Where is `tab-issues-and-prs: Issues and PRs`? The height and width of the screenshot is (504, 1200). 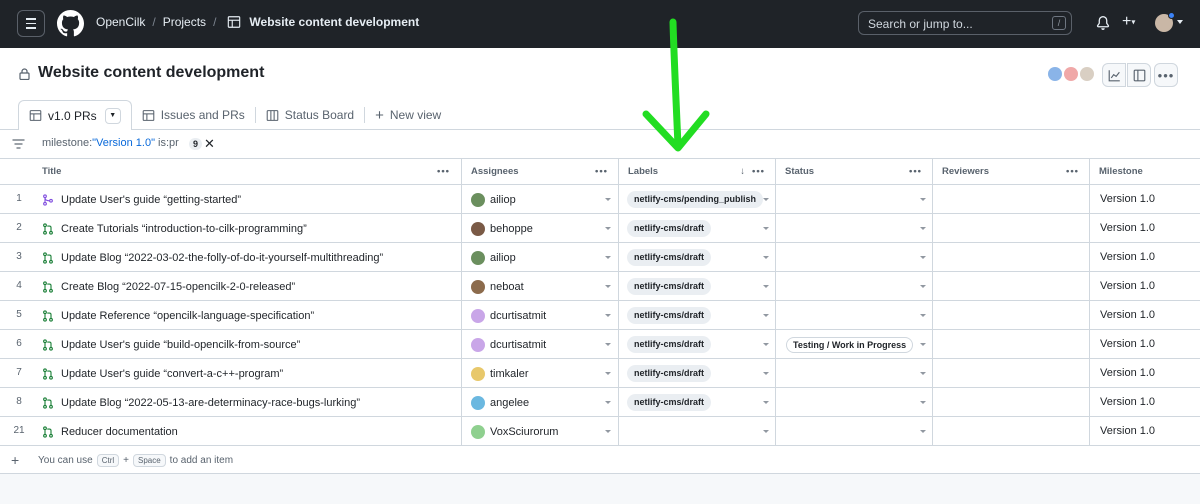 tab-issues-and-prs: Issues and PRs is located at coordinates (193, 115).